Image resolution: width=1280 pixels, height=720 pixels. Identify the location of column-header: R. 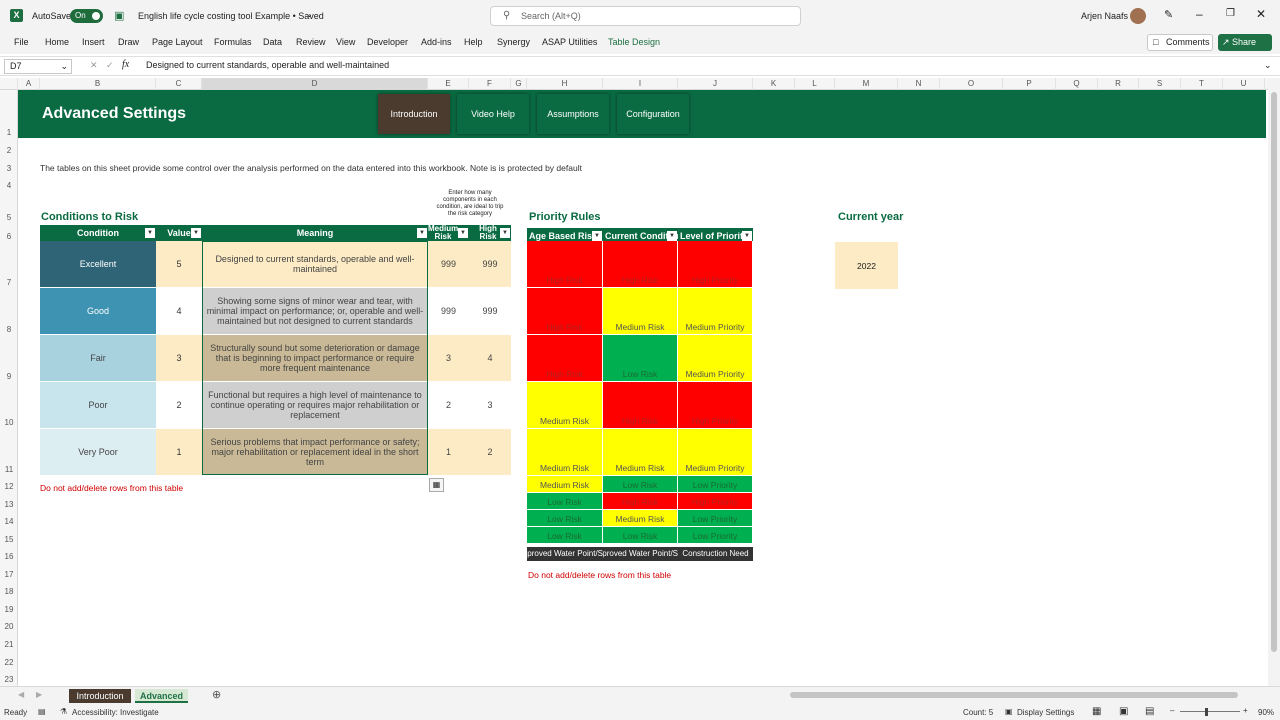
(1118, 84).